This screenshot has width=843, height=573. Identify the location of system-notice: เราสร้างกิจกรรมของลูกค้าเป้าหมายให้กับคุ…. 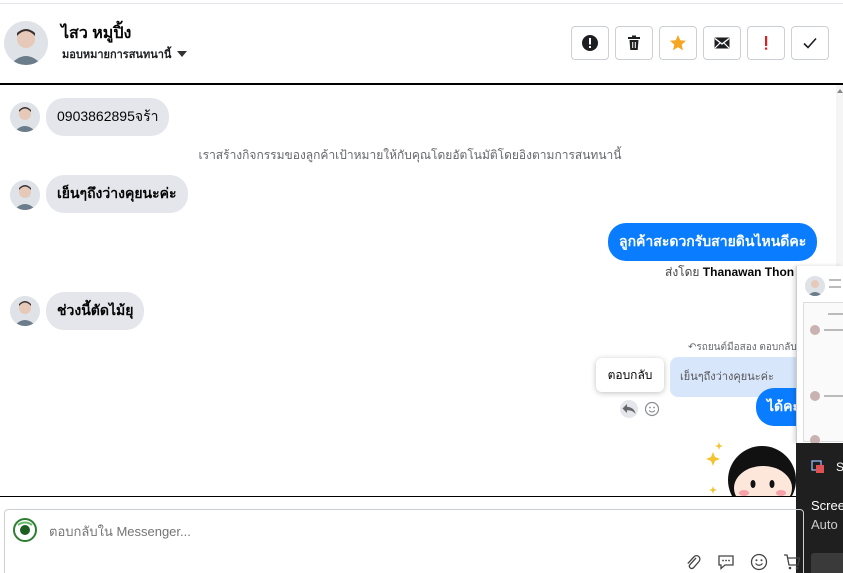
(410, 155).